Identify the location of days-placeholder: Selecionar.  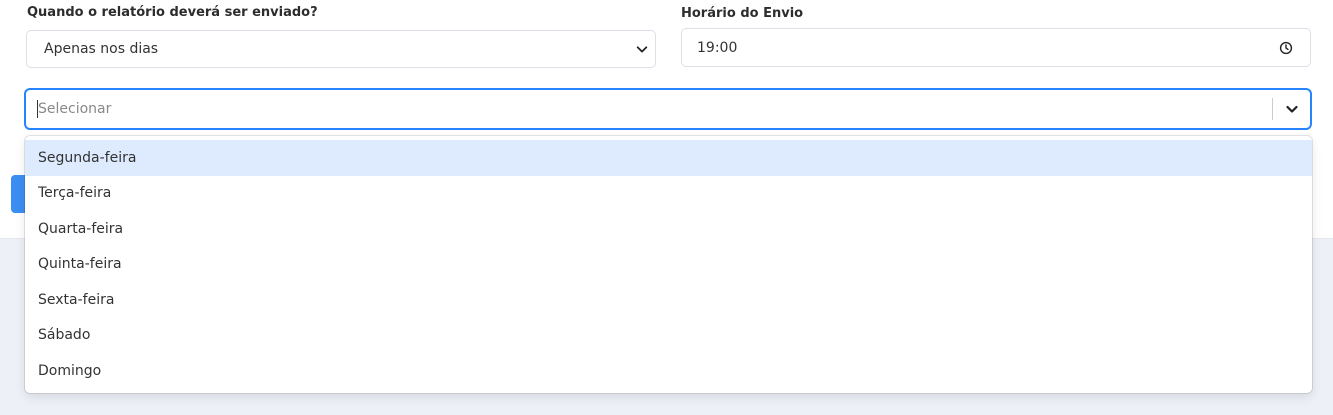
(75, 109).